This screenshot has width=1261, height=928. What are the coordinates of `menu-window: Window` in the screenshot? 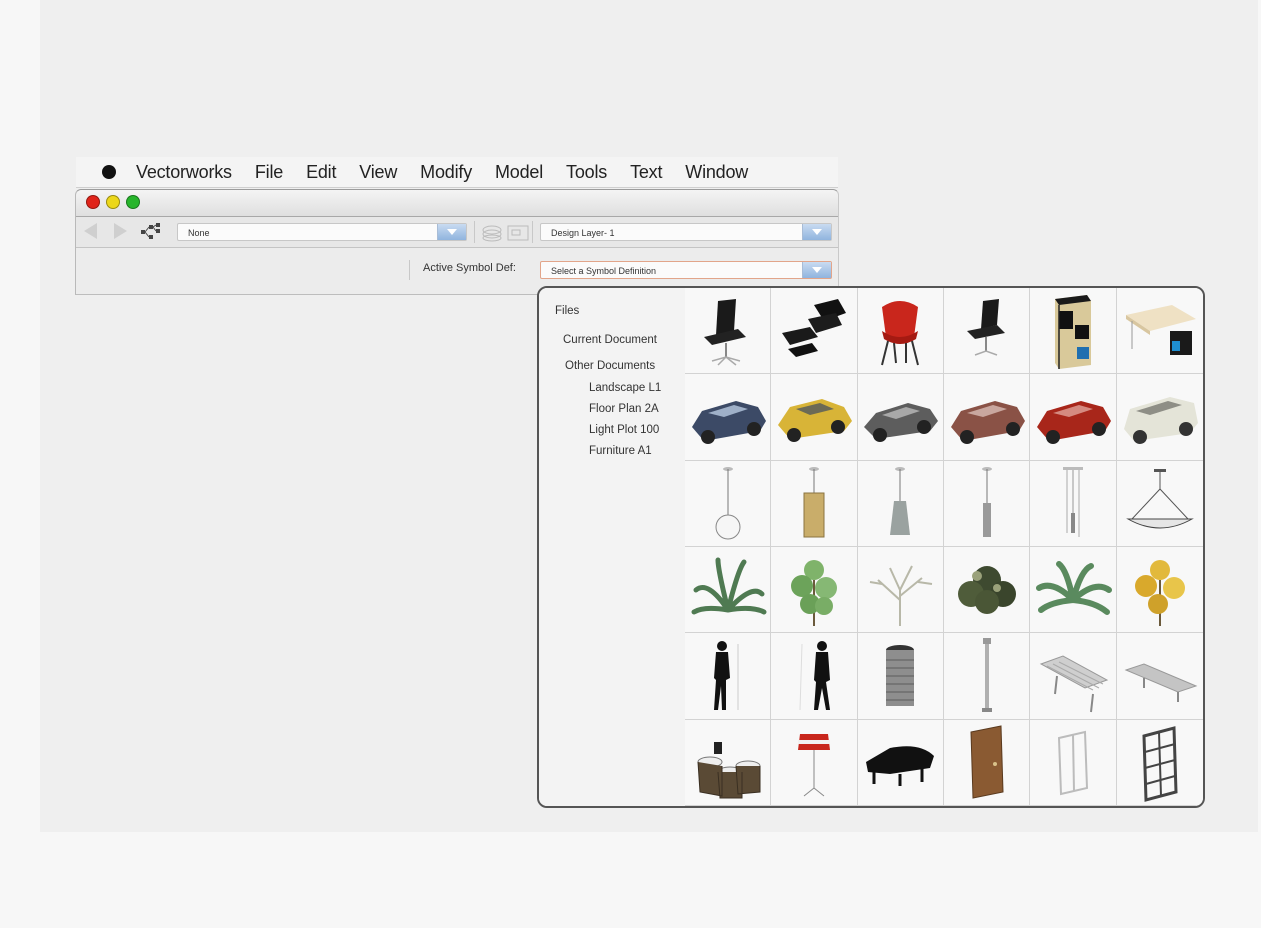 It's located at (716, 172).